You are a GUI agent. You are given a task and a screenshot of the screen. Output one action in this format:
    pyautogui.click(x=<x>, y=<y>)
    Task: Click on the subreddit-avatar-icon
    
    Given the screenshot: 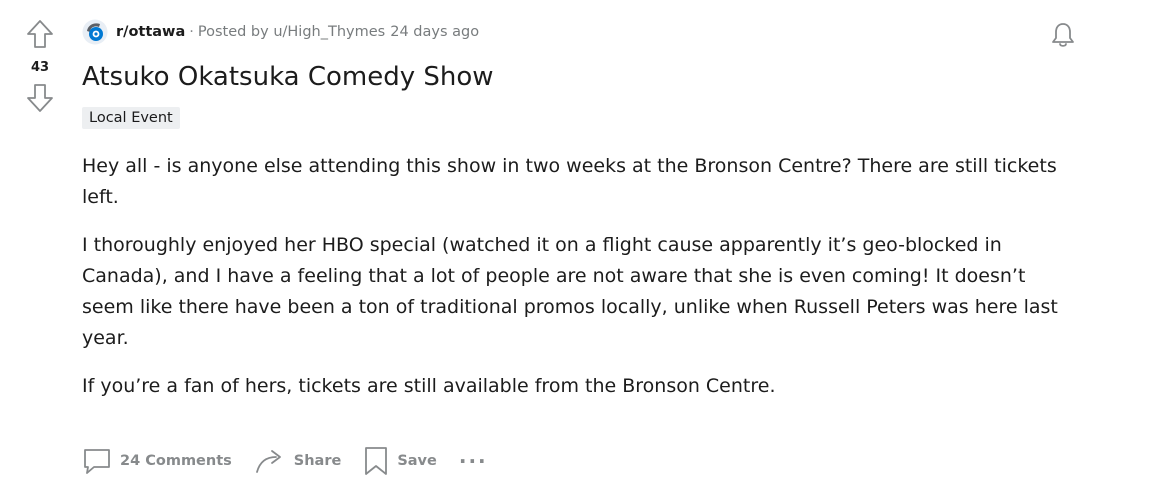 What is the action you would take?
    pyautogui.click(x=95, y=32)
    